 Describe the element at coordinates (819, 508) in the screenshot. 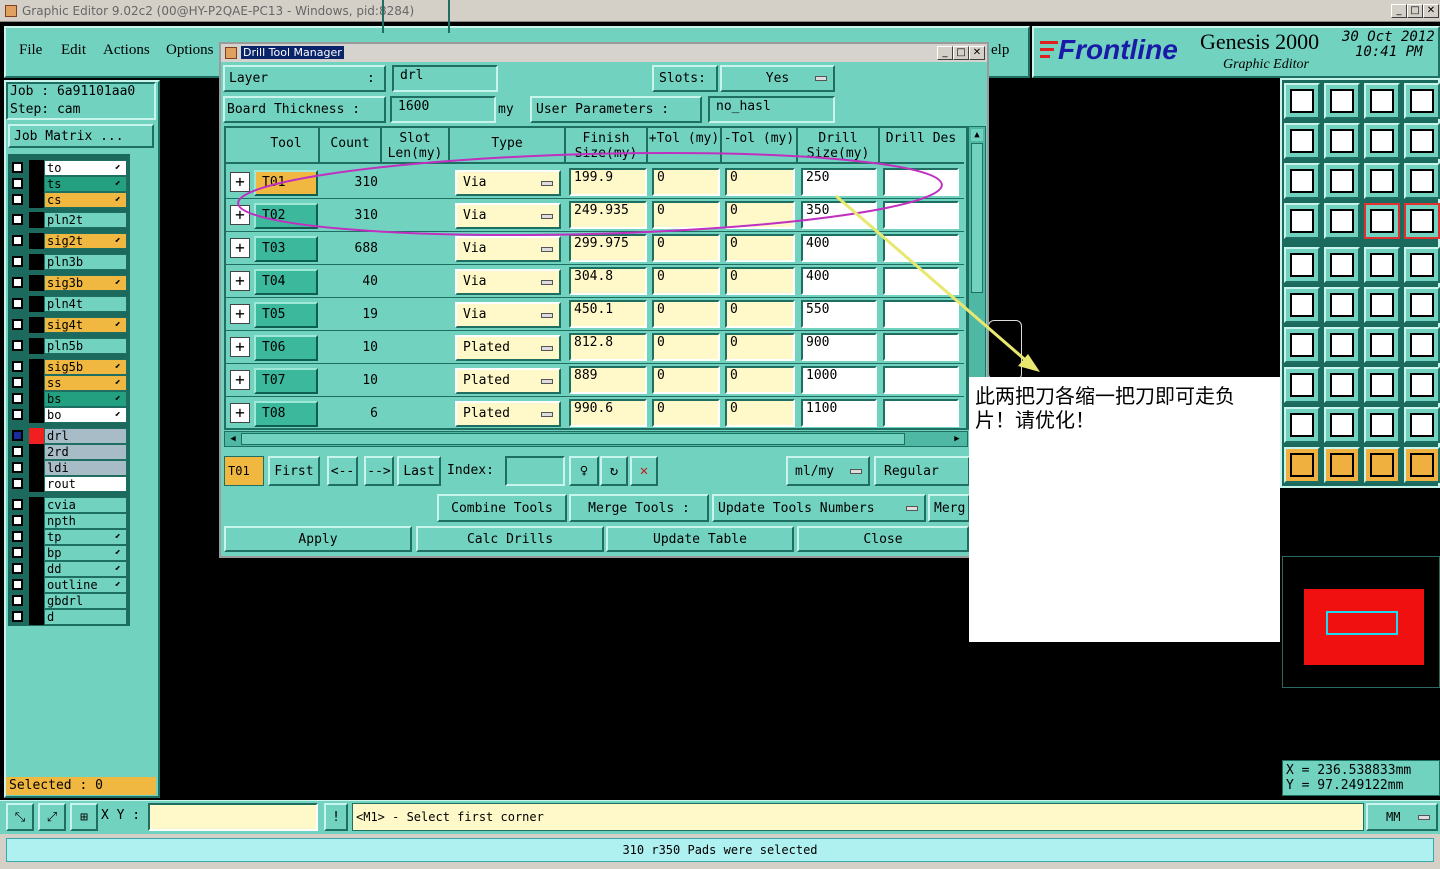

I see `update-tools-numbers-select: Update Tools Numbers` at that location.